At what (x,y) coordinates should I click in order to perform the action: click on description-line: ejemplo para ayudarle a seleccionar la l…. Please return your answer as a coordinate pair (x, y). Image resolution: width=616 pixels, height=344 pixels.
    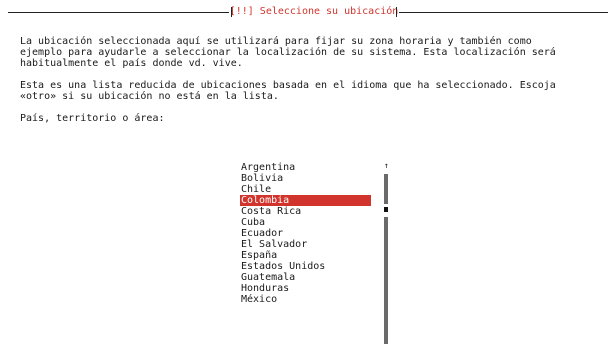
    Looking at the image, I should click on (288, 52).